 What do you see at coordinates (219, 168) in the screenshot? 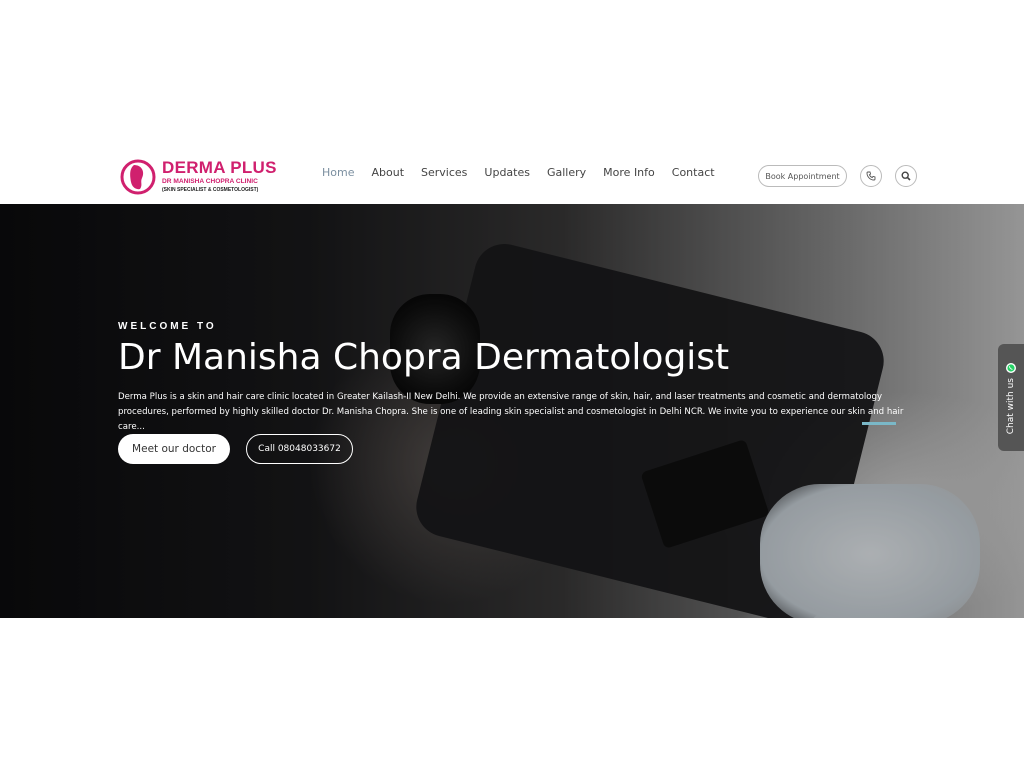
I see `brand-title: DERMA PLUS` at bounding box center [219, 168].